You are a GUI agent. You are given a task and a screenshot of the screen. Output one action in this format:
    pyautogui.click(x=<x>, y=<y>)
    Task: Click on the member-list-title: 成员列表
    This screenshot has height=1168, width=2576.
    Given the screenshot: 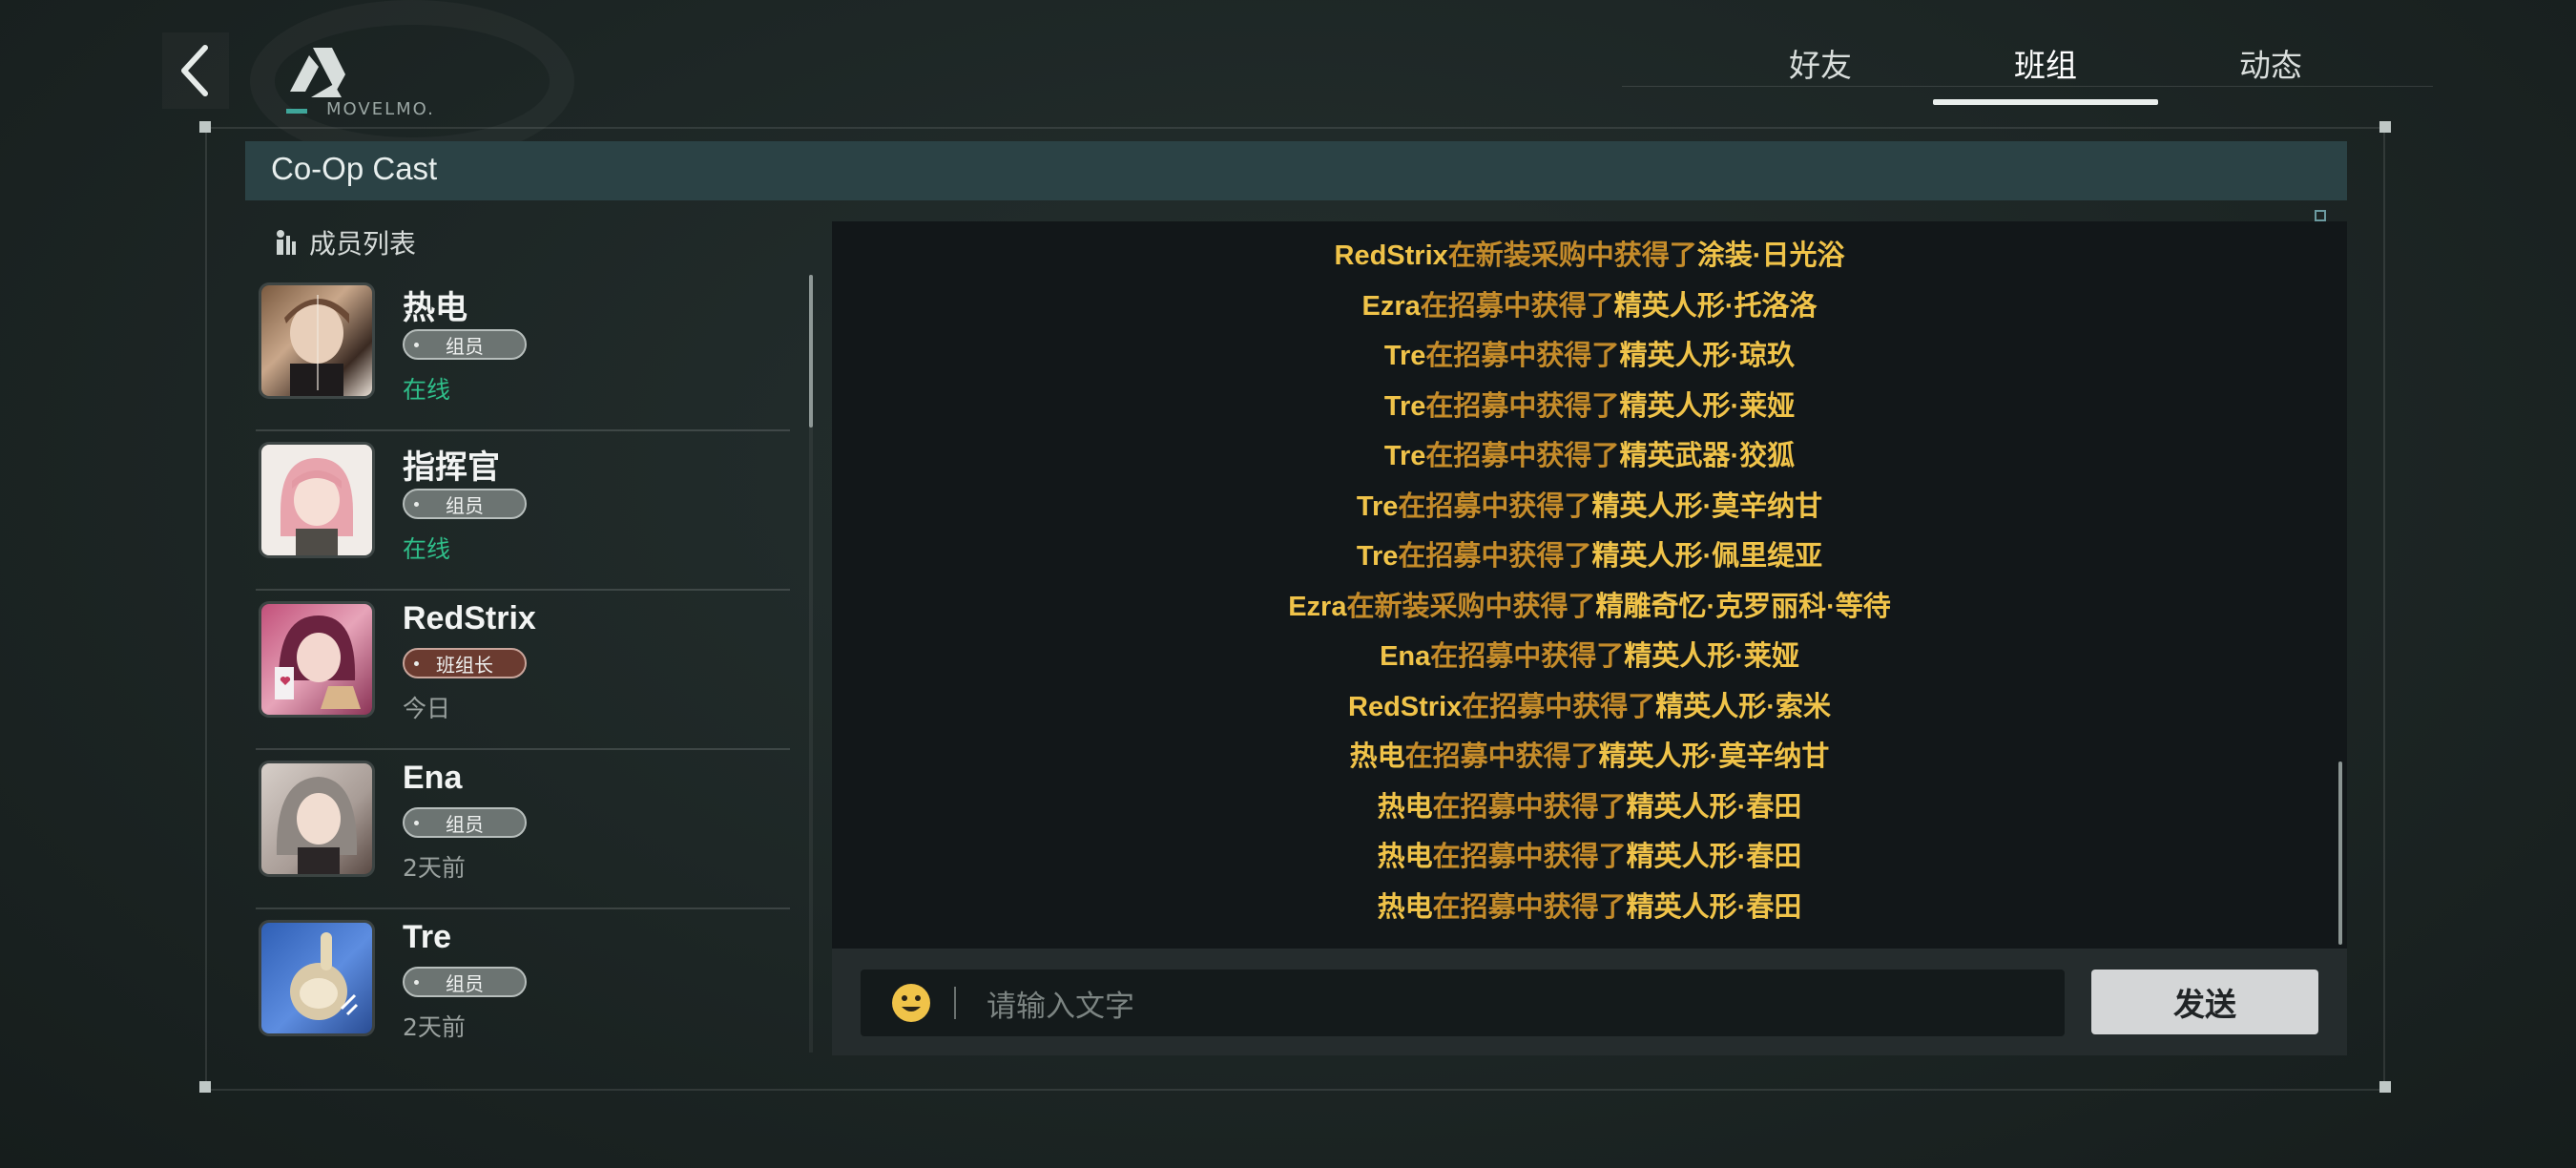 What is the action you would take?
    pyautogui.click(x=344, y=242)
    